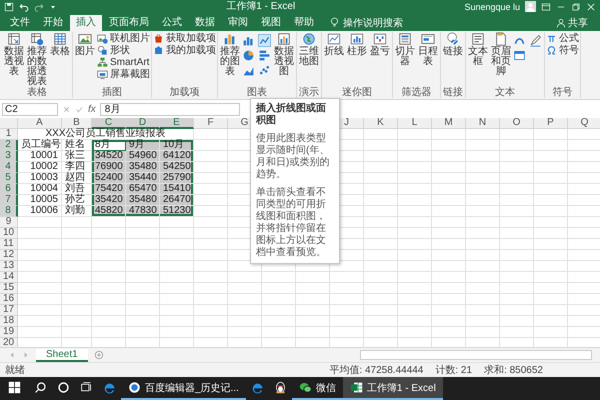  What do you see at coordinates (40, 124) in the screenshot?
I see `column-header: A` at bounding box center [40, 124].